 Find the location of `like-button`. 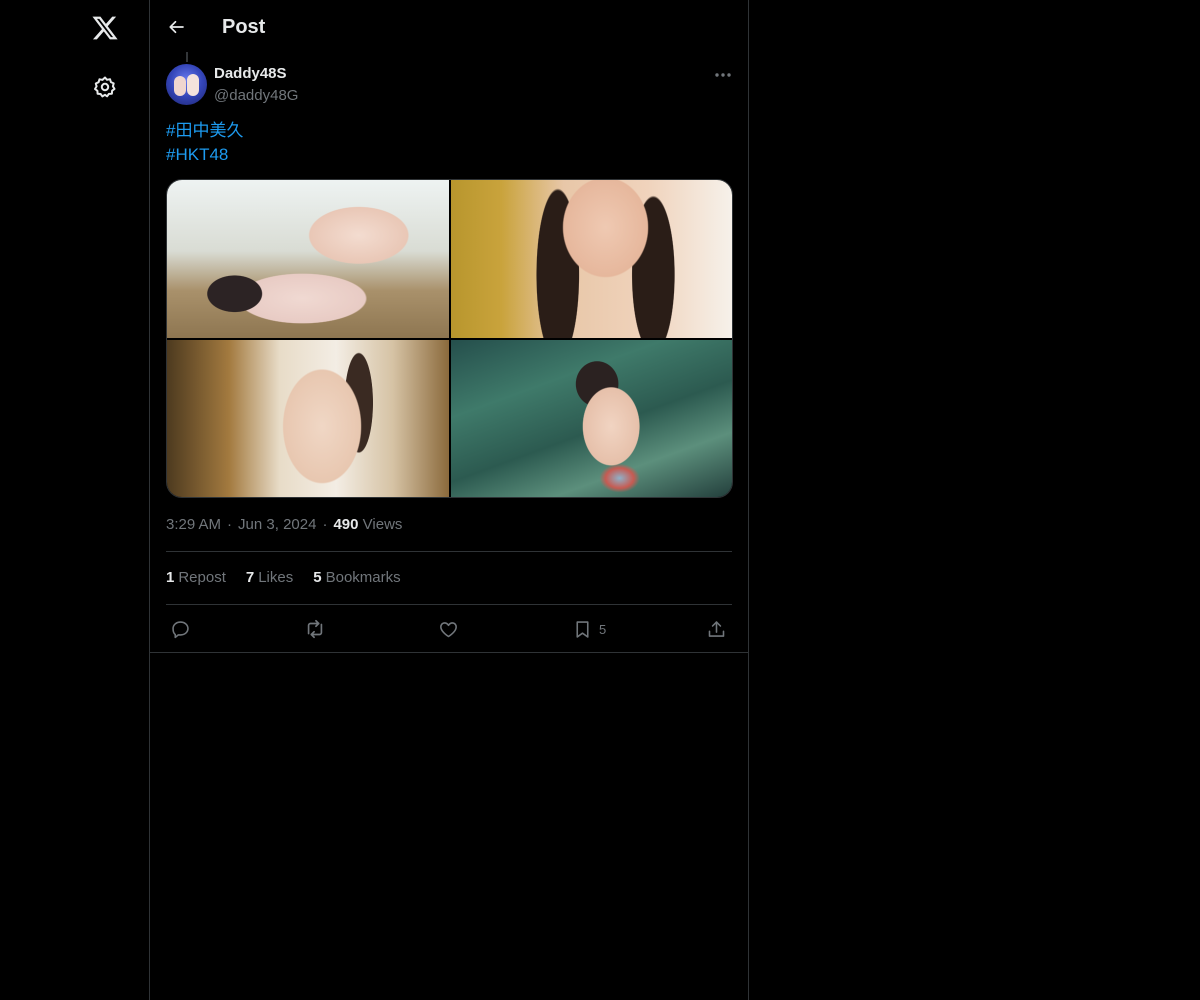

like-button is located at coordinates (448, 629).